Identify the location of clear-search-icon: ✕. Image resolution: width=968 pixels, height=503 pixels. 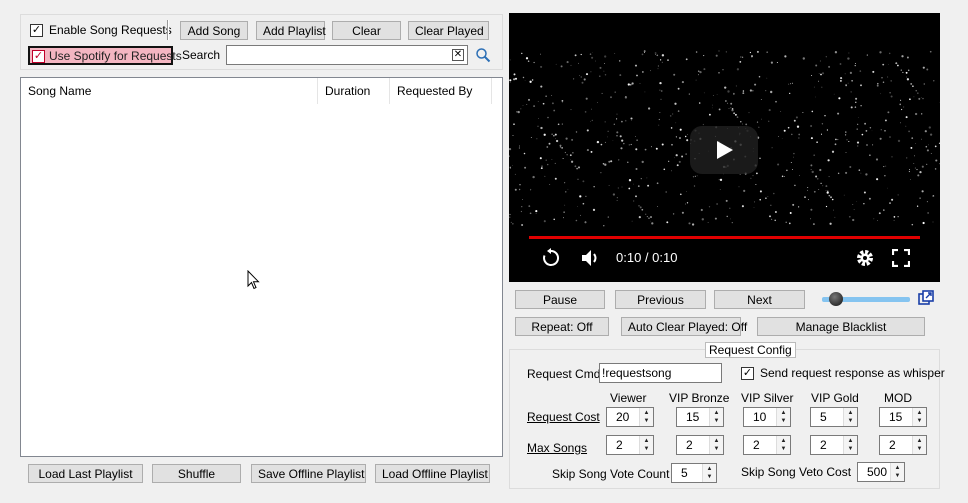
(458, 55).